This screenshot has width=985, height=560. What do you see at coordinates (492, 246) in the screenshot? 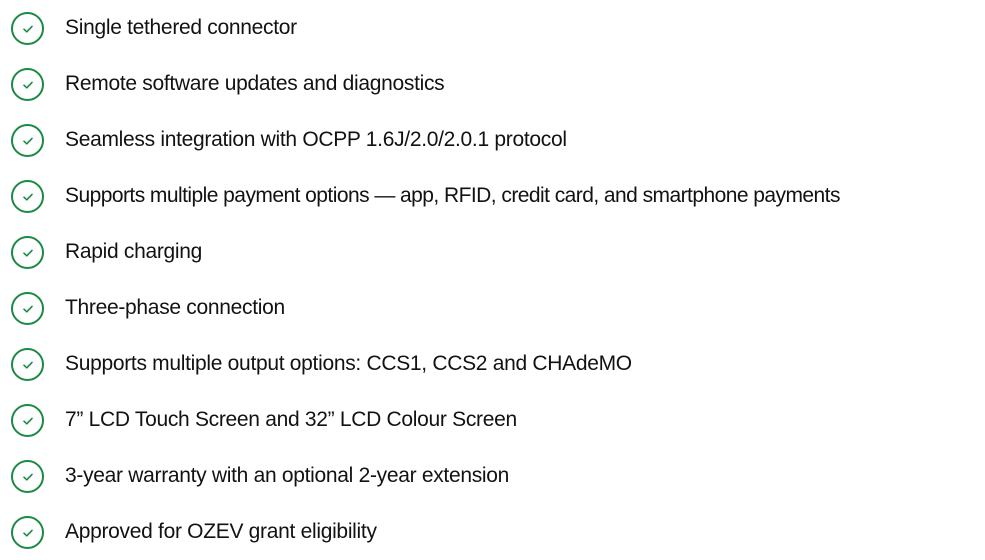
I see `list-item: Rapid charging` at bounding box center [492, 246].